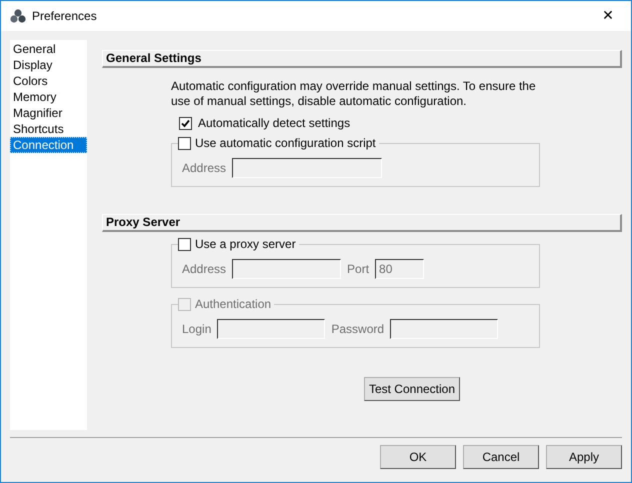  I want to click on sidebar-item: Colors, so click(48, 81).